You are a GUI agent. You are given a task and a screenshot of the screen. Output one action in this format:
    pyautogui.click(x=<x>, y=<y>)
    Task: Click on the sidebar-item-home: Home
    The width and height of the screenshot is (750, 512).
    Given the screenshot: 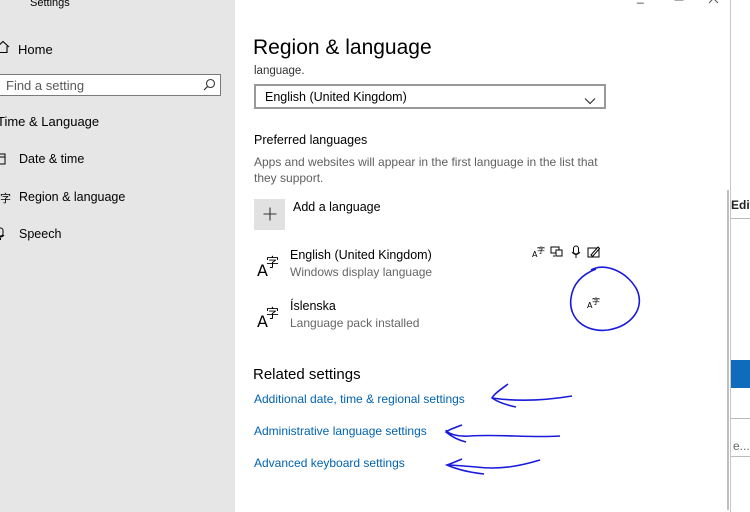 What is the action you would take?
    pyautogui.click(x=26, y=49)
    